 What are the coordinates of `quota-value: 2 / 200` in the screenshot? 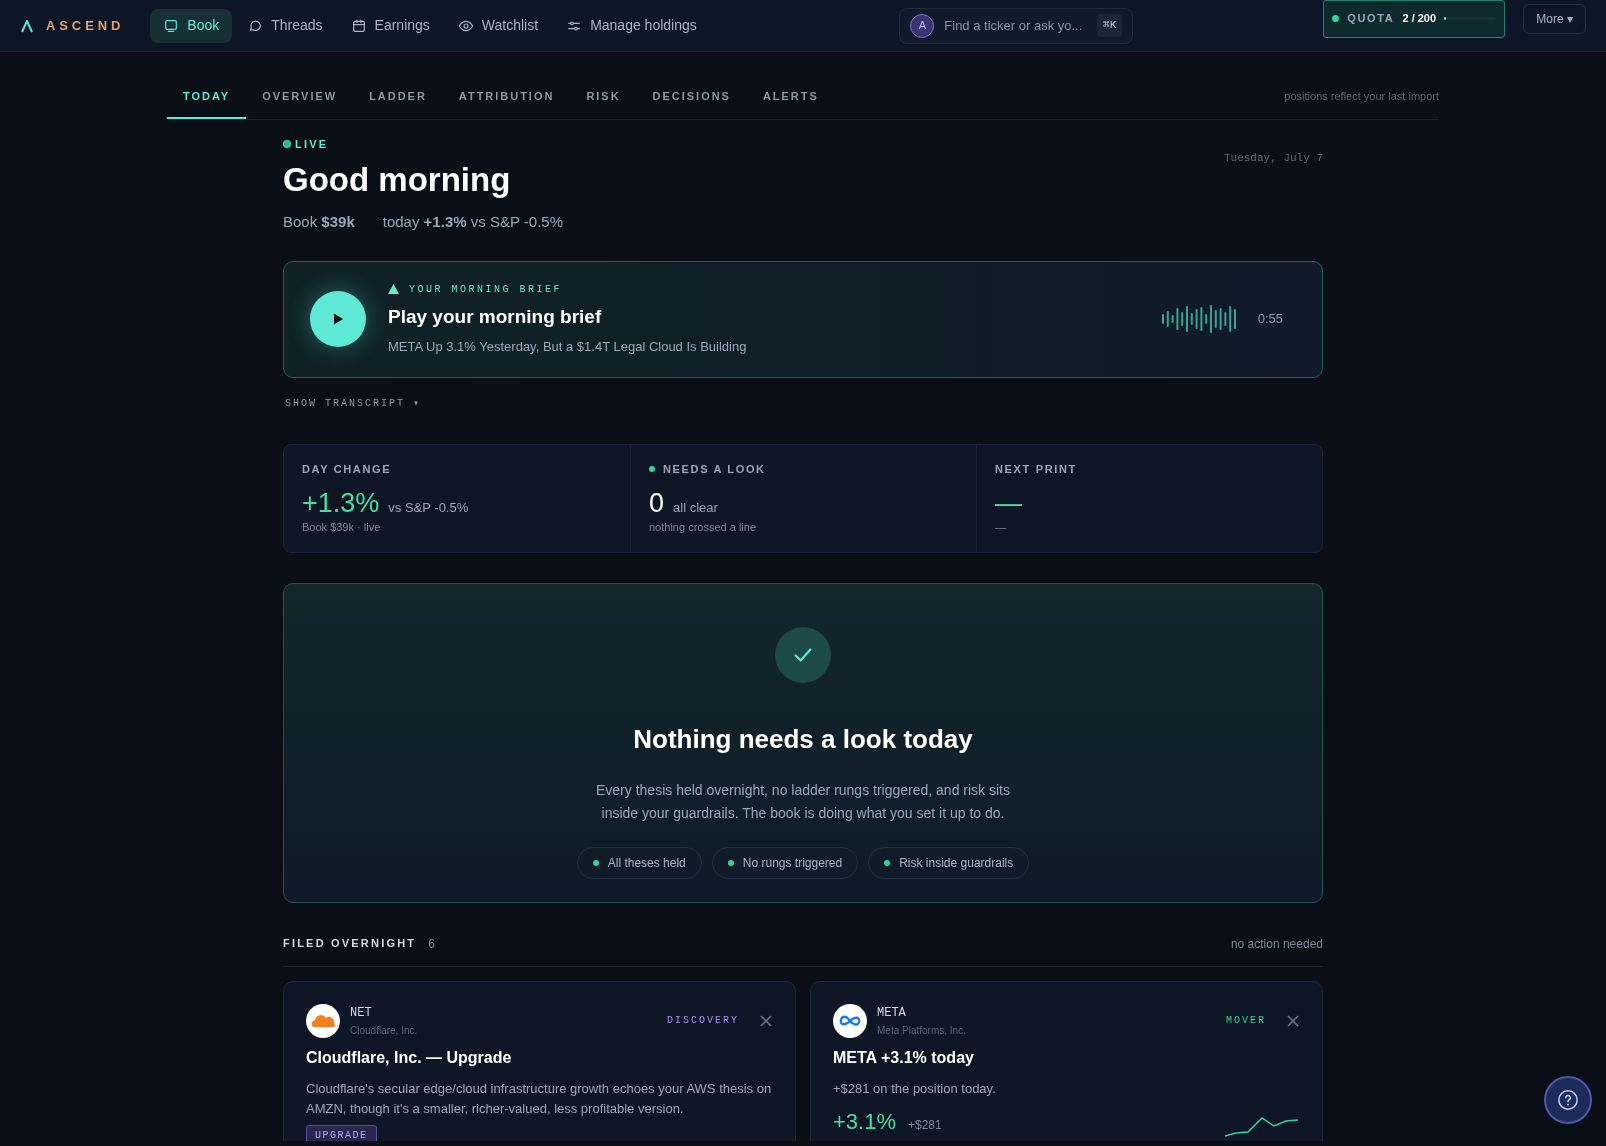 It's located at (1419, 19).